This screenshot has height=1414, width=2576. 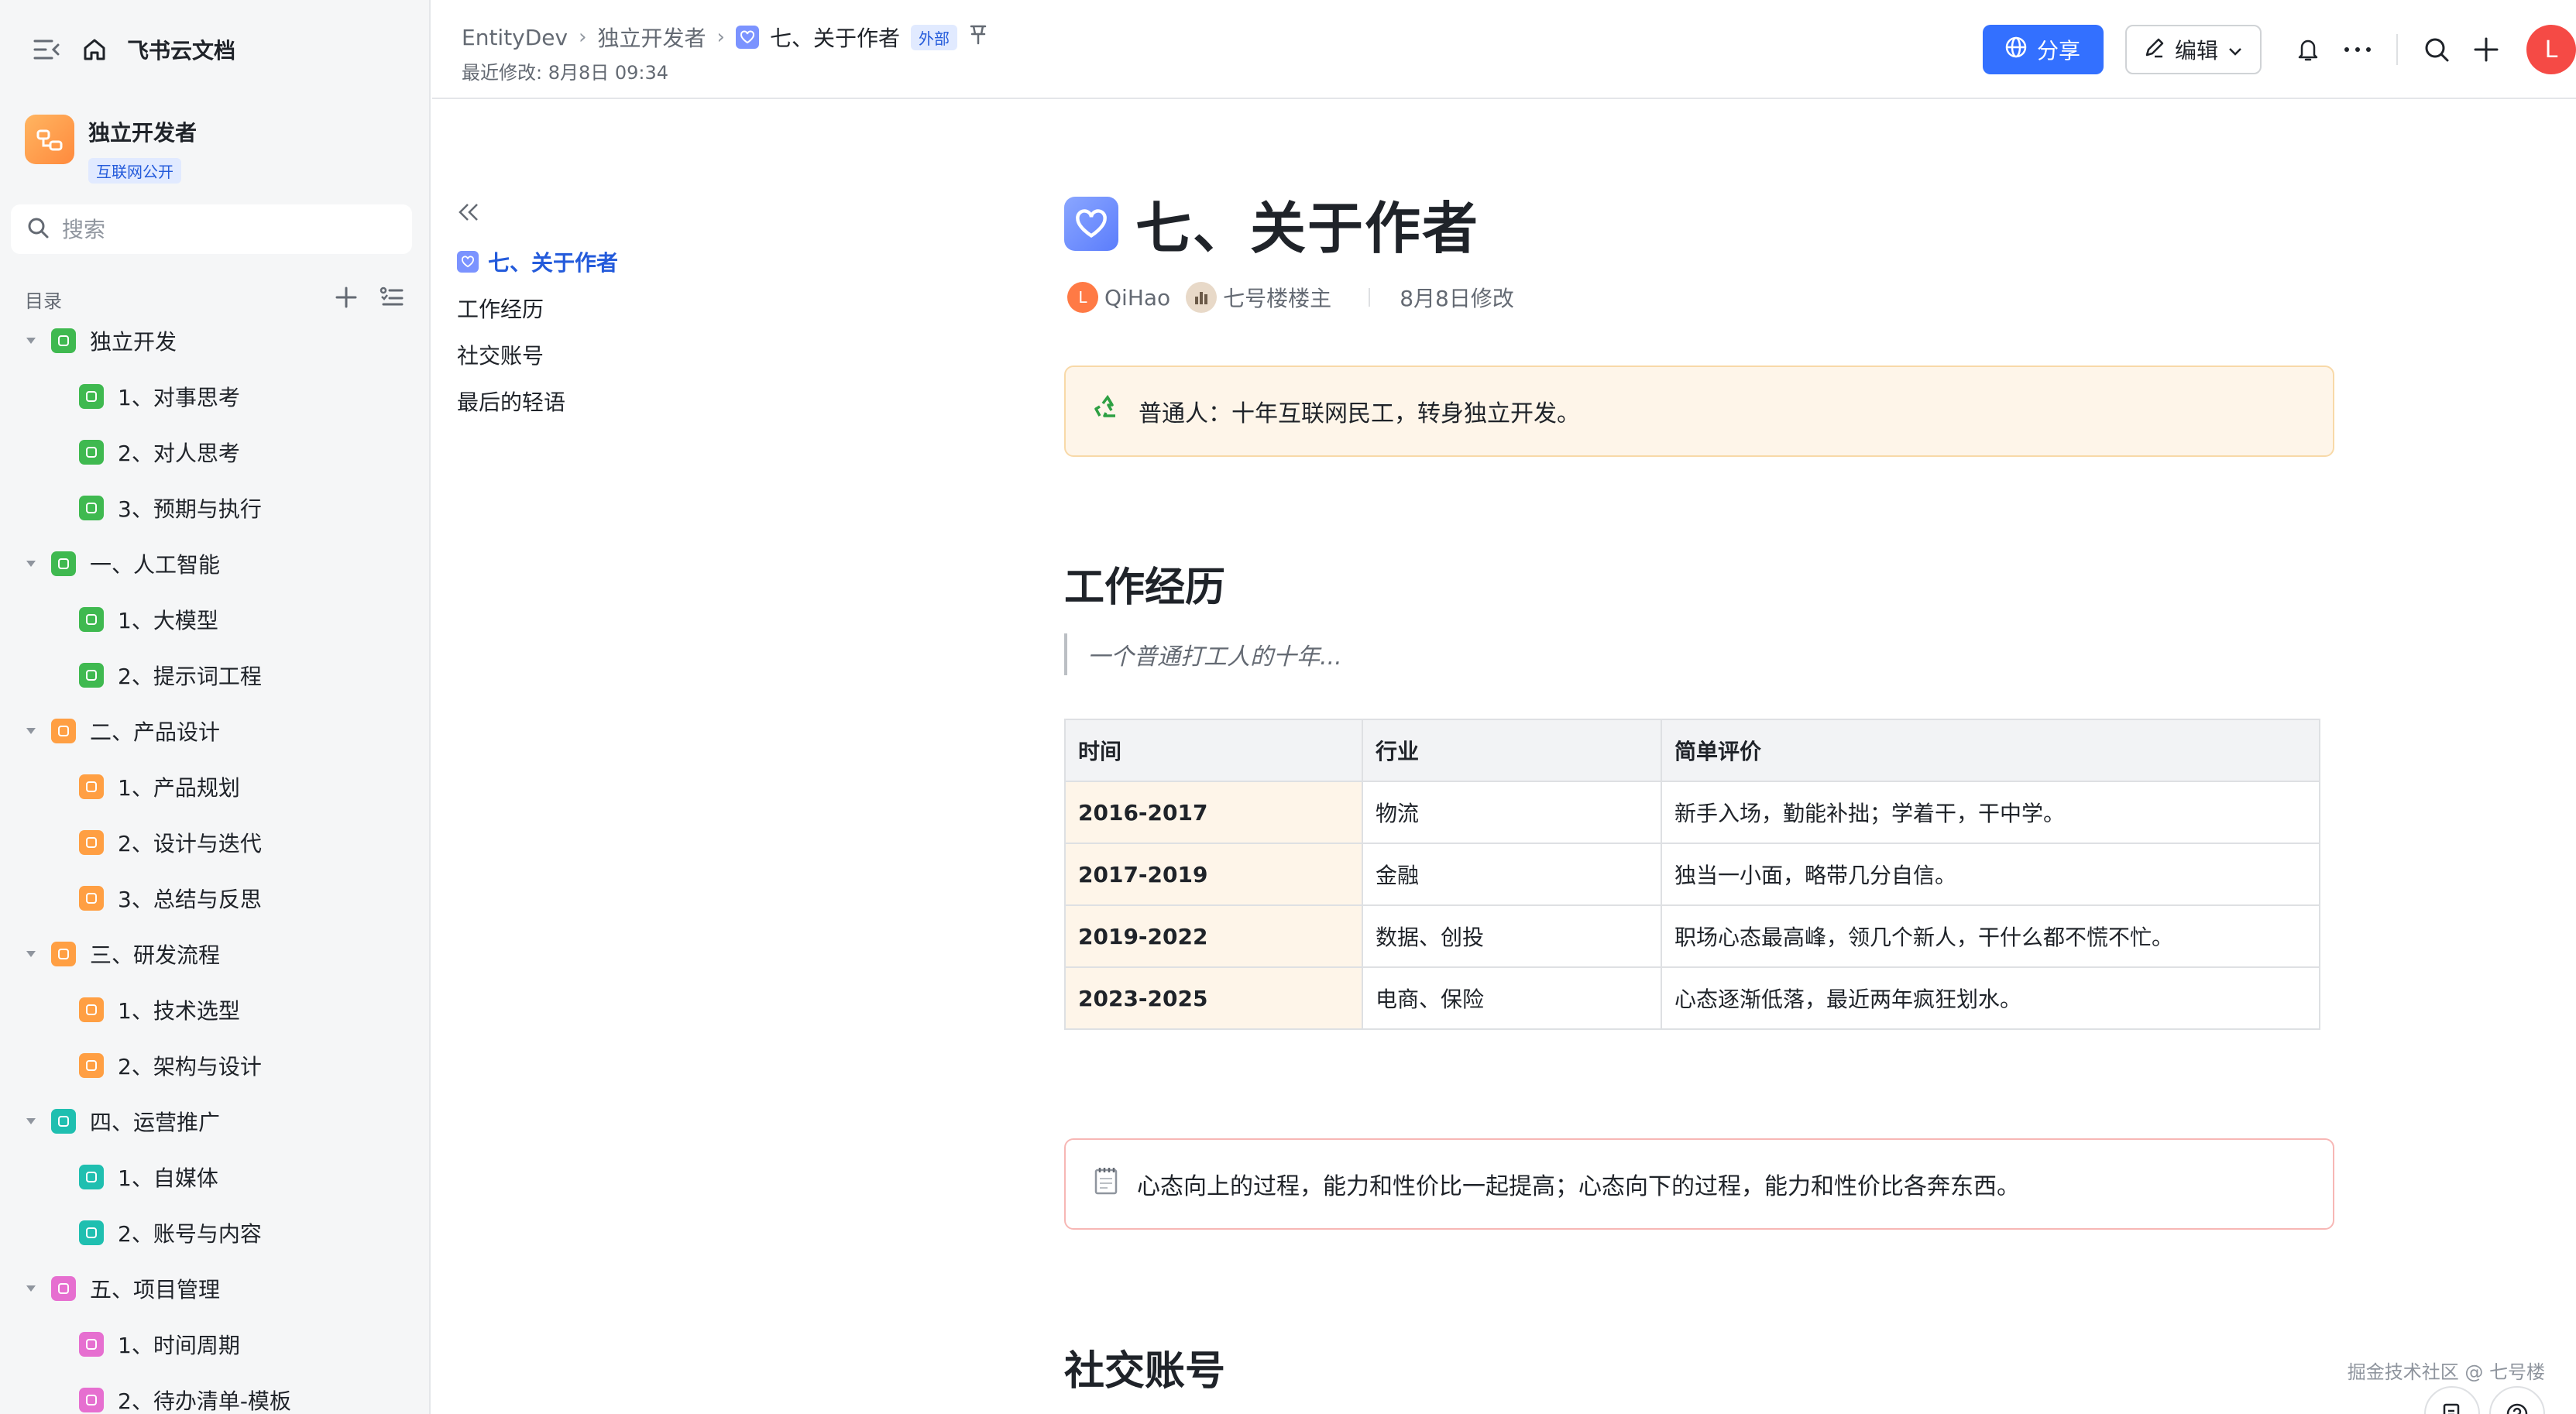 I want to click on author-name: QiHao, so click(x=1137, y=298).